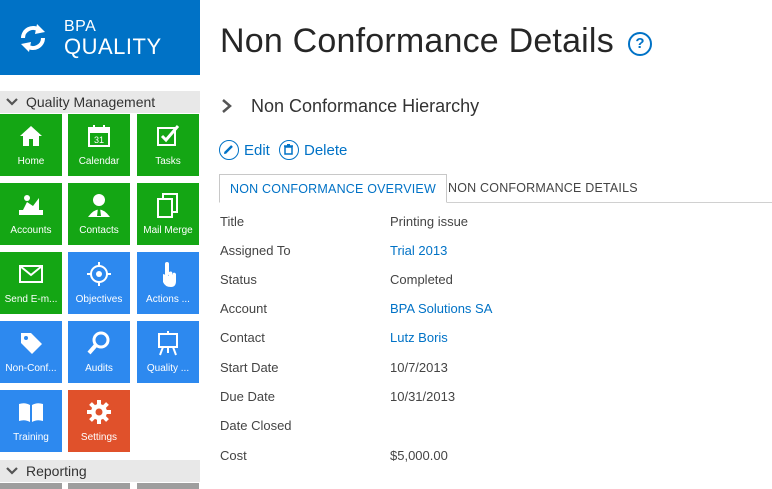 This screenshot has width=772, height=489. What do you see at coordinates (168, 161) in the screenshot?
I see `tile-label: Tasks` at bounding box center [168, 161].